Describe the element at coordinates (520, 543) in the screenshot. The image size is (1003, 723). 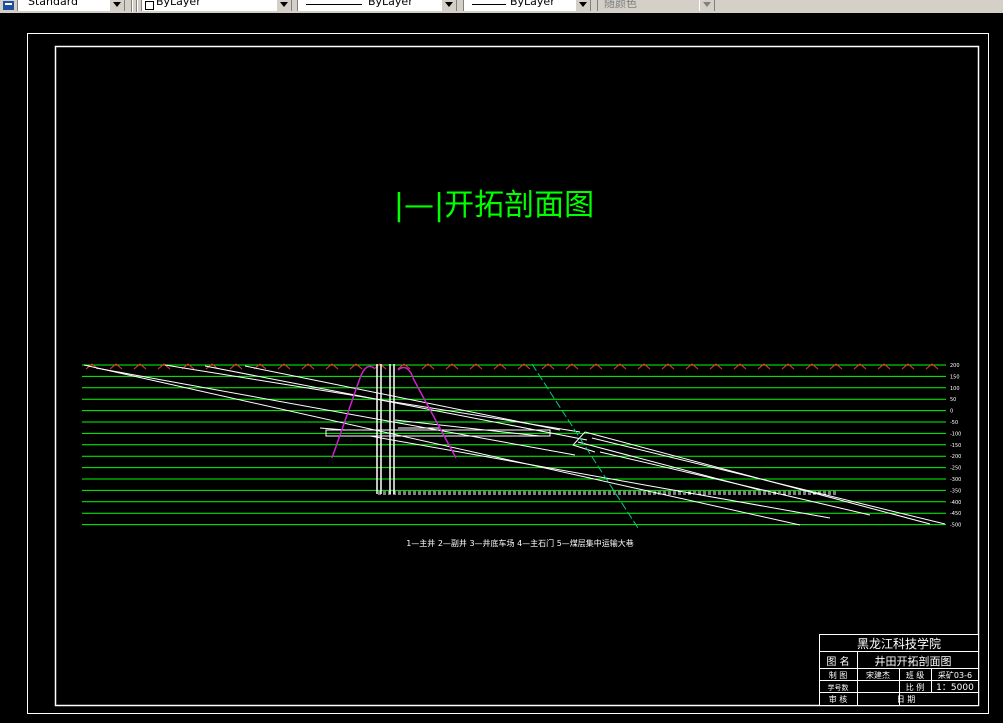
I see `legend-text: 1—主井 2—副井 3—井底车场 4—主石门 5—煤层集中运输大巷` at that location.